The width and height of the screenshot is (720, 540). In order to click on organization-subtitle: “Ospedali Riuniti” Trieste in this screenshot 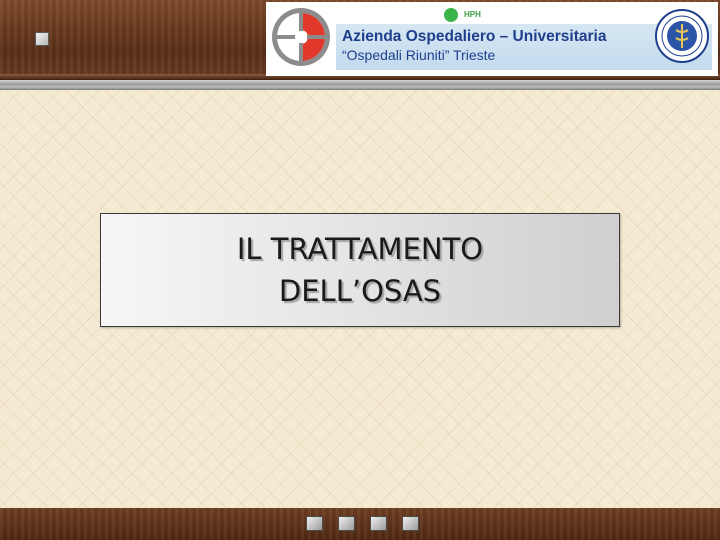, I will do `click(419, 55)`.